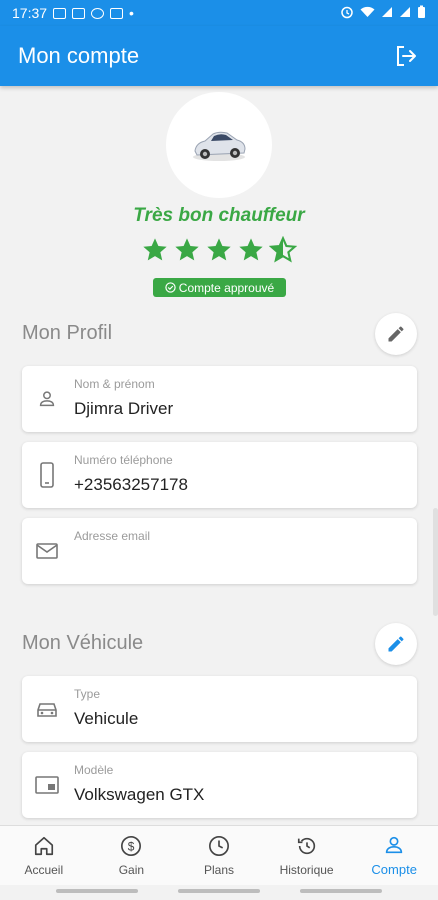  What do you see at coordinates (394, 855) in the screenshot?
I see `nav-item-compte: Compte` at bounding box center [394, 855].